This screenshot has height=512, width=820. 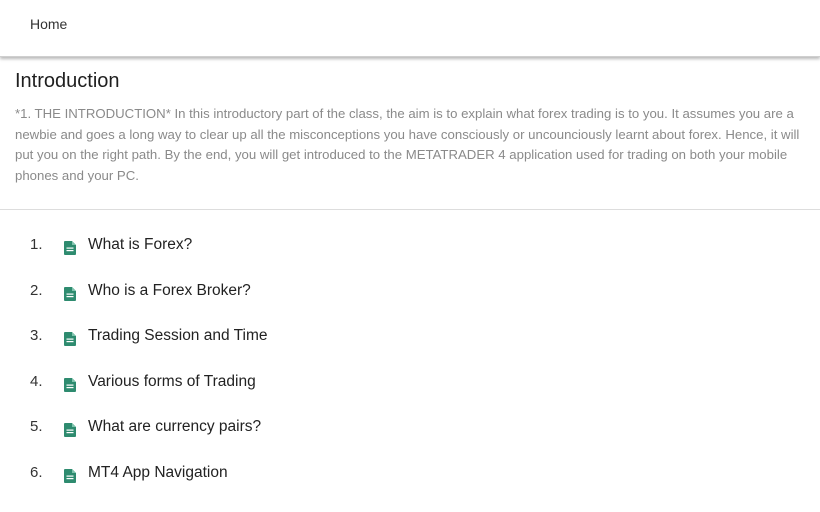 I want to click on home-link: Home, so click(x=48, y=24).